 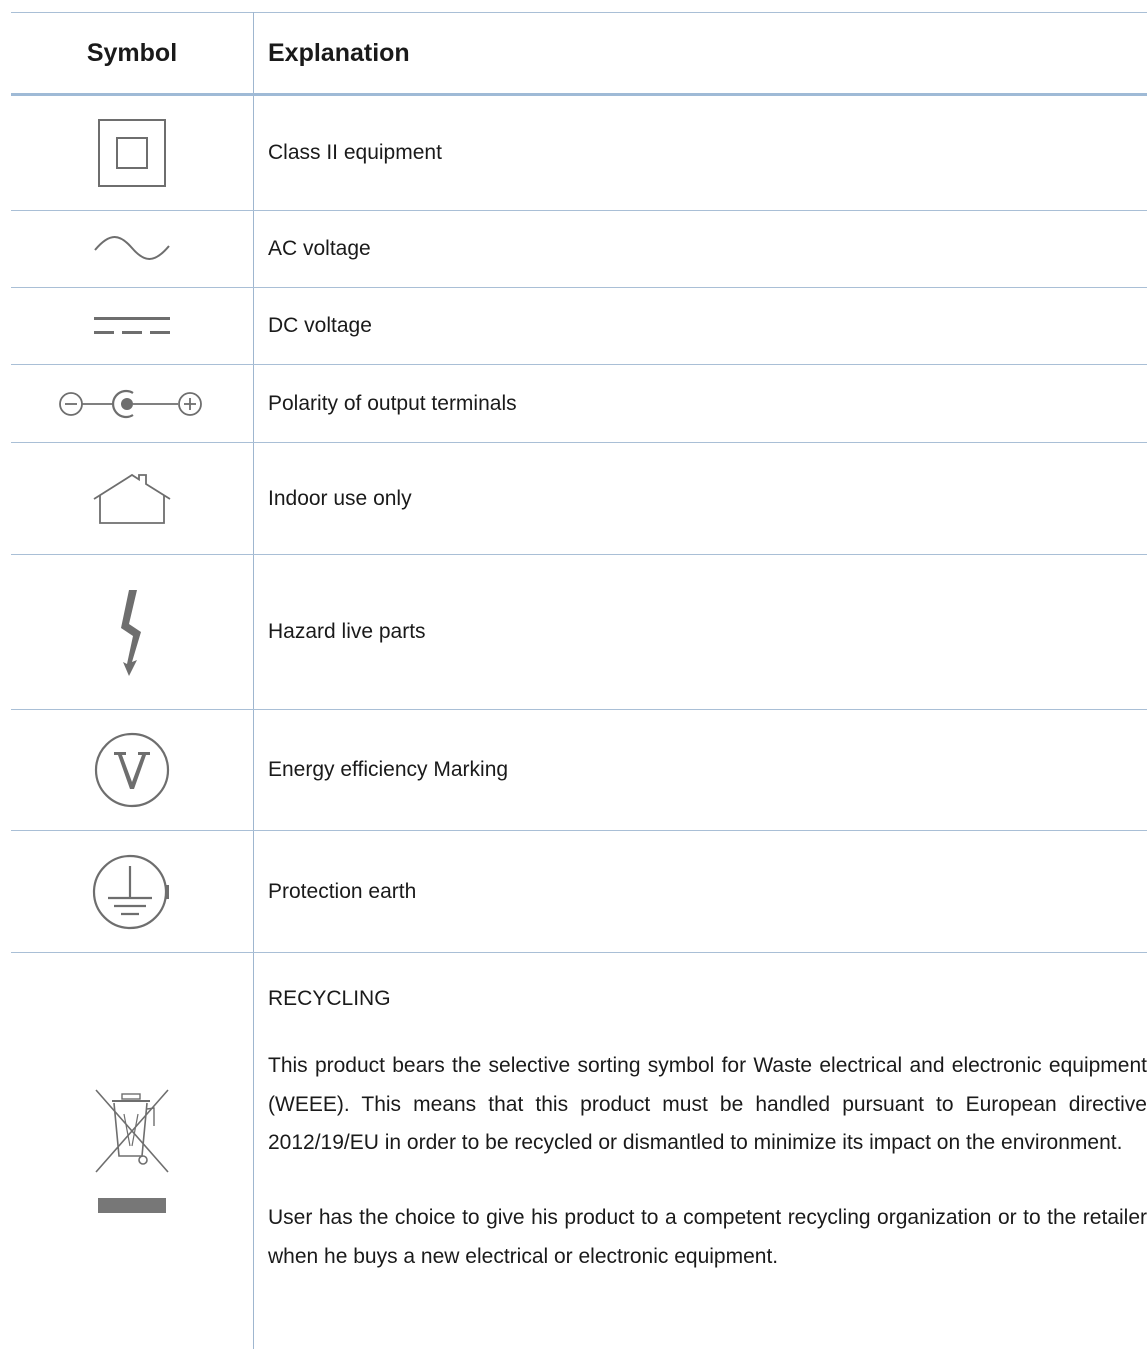 What do you see at coordinates (388, 769) in the screenshot?
I see `row-text-energy: Energy efficiency Marking` at bounding box center [388, 769].